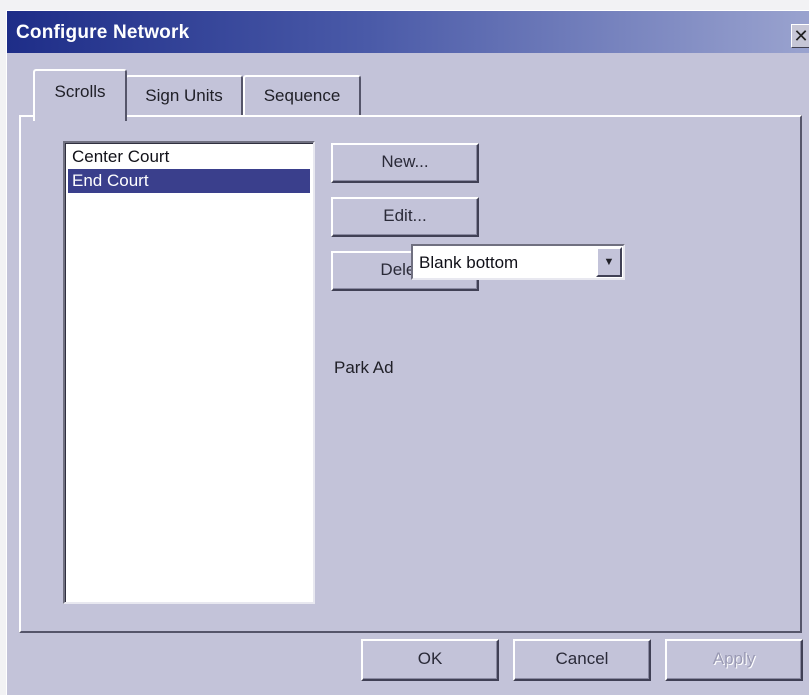 The height and width of the screenshot is (695, 809). I want to click on close-icon: ✕, so click(801, 36).